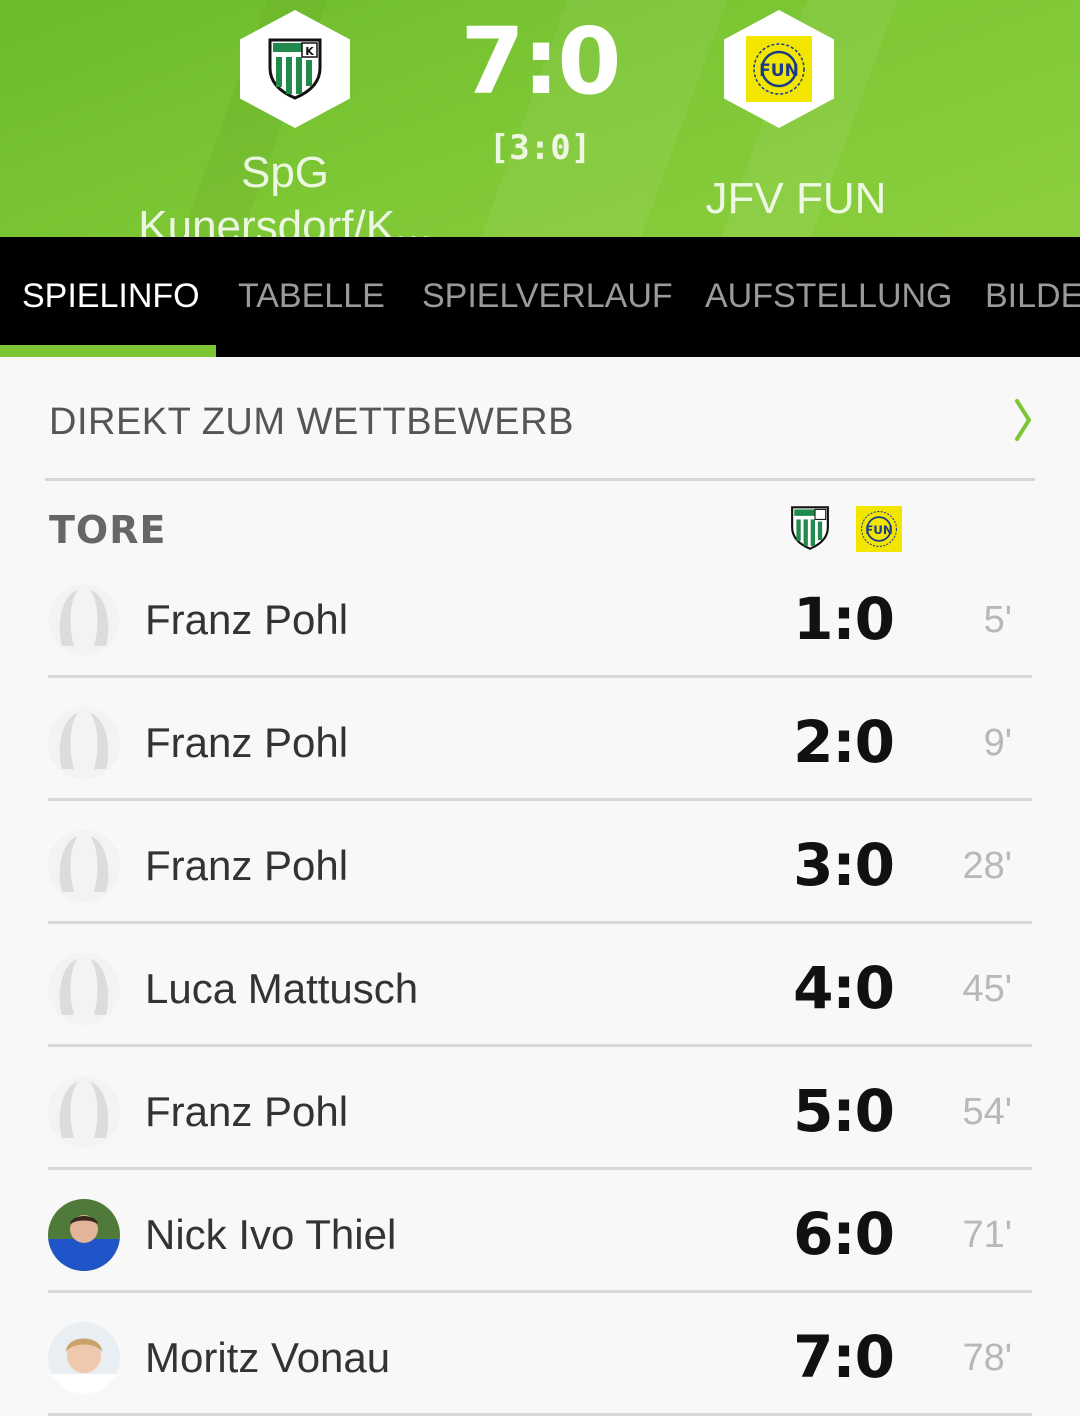 This screenshot has width=1080, height=1416. What do you see at coordinates (547, 296) in the screenshot?
I see `tab-spielverlauf: SPIELVERLAUF` at bounding box center [547, 296].